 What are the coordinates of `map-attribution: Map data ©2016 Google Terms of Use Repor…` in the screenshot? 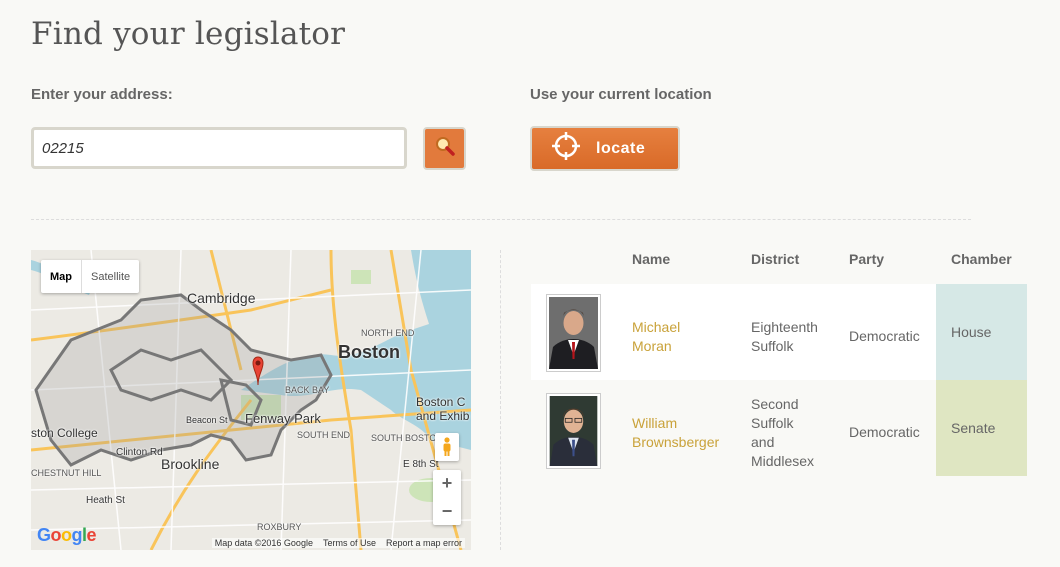 It's located at (338, 543).